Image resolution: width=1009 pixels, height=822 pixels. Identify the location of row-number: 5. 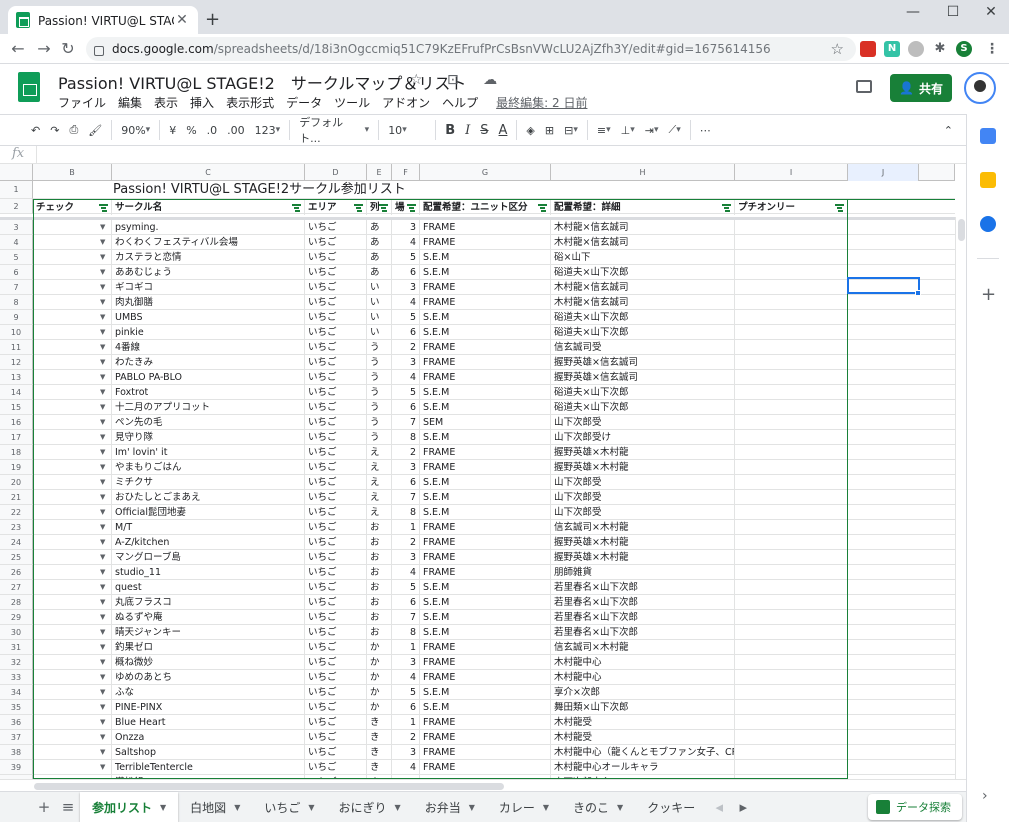
(16, 257).